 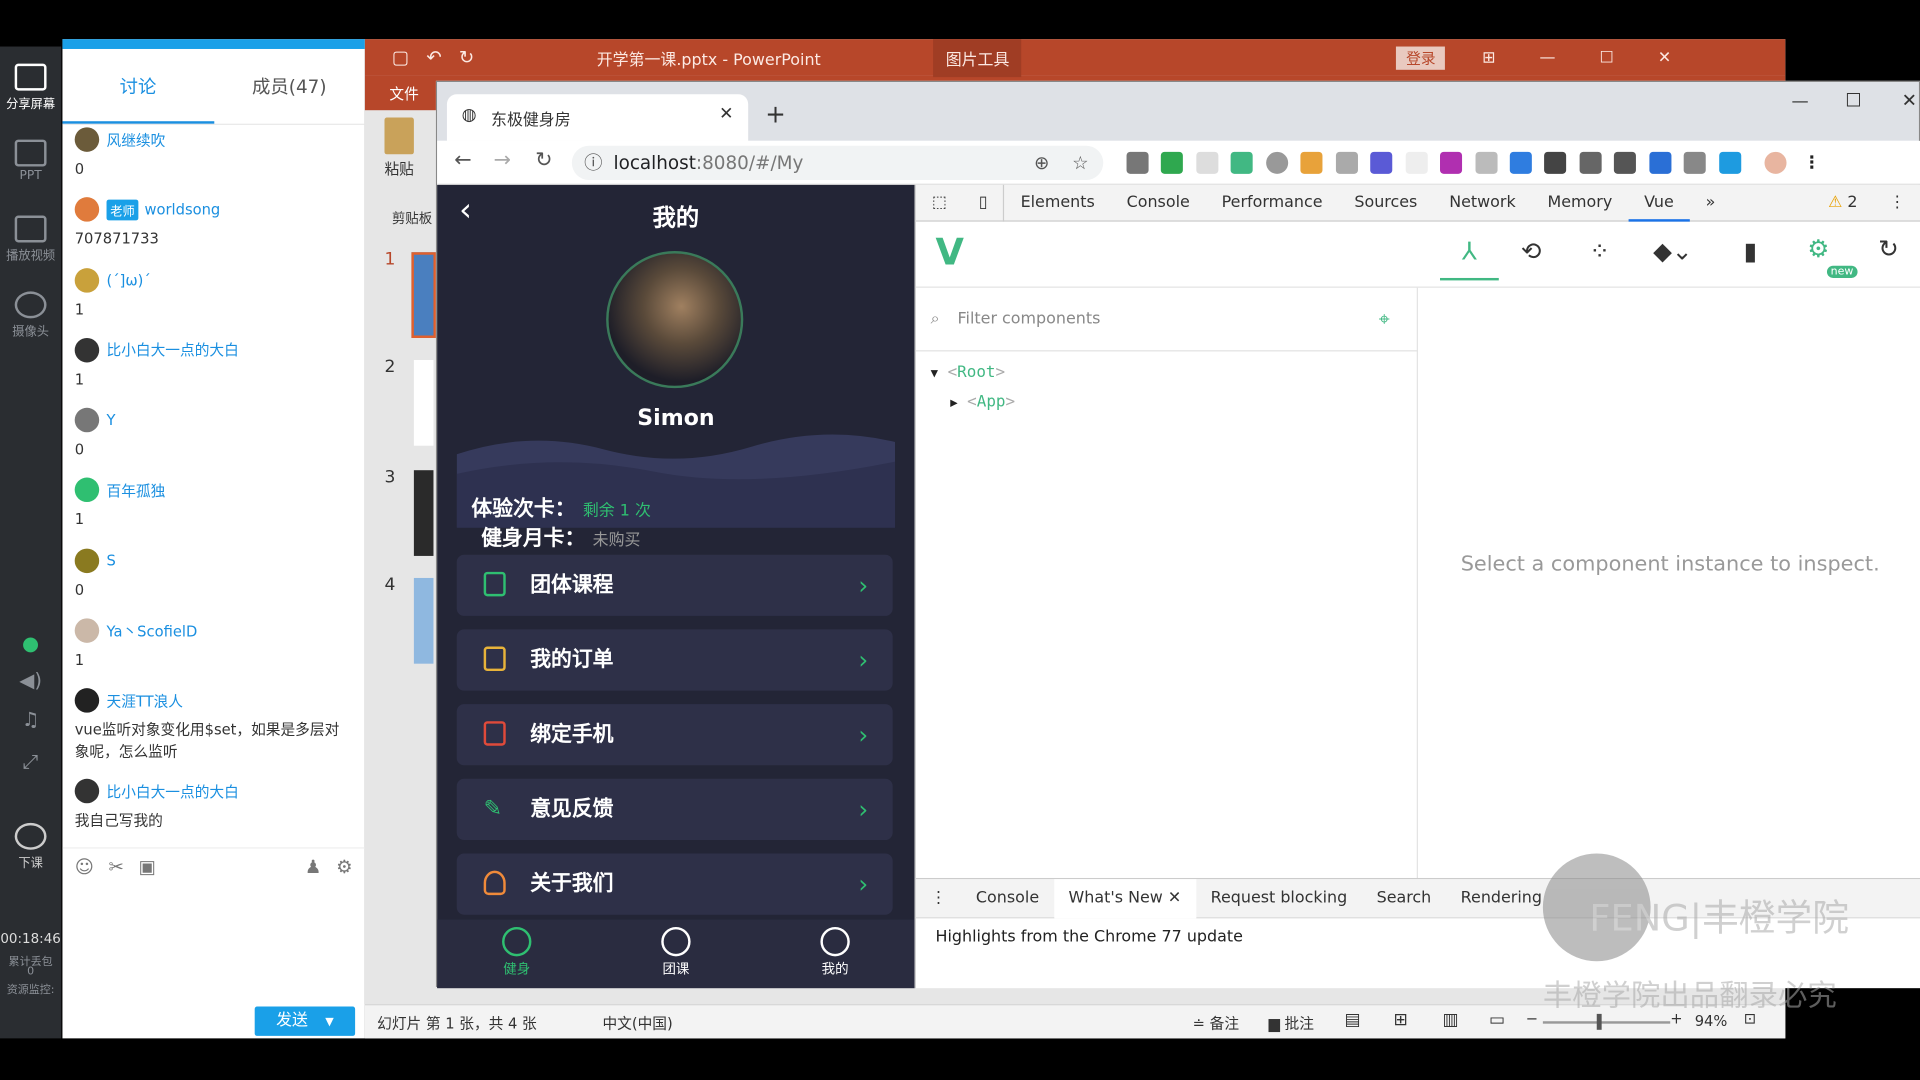 I want to click on circle-extension-icon, so click(x=1276, y=162).